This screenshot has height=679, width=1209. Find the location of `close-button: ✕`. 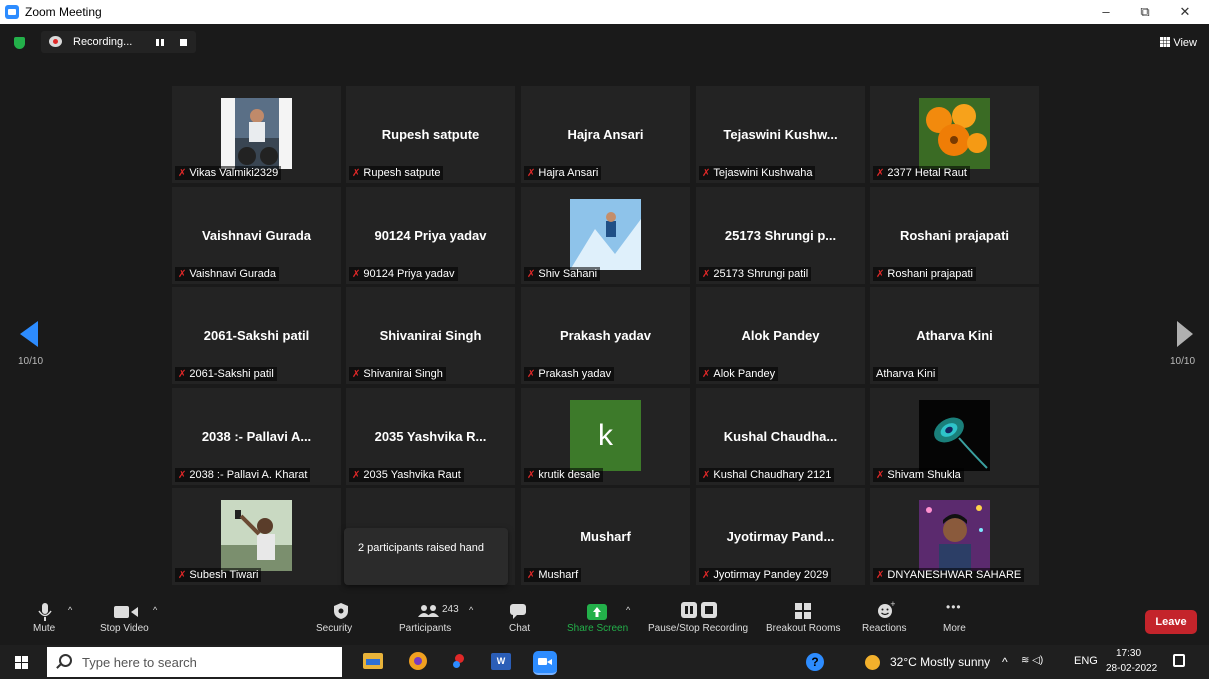

close-button: ✕ is located at coordinates (1185, 12).